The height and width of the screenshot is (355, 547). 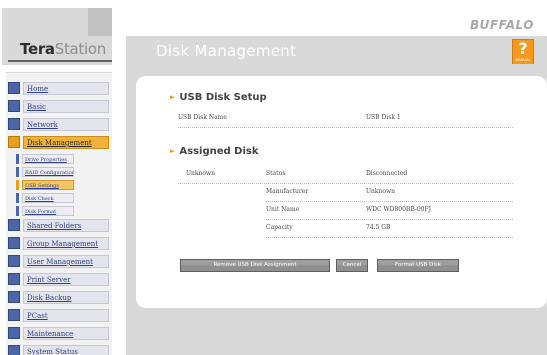 What do you see at coordinates (48, 198) in the screenshot?
I see `sidebar-subitem-label: Disk Check` at bounding box center [48, 198].